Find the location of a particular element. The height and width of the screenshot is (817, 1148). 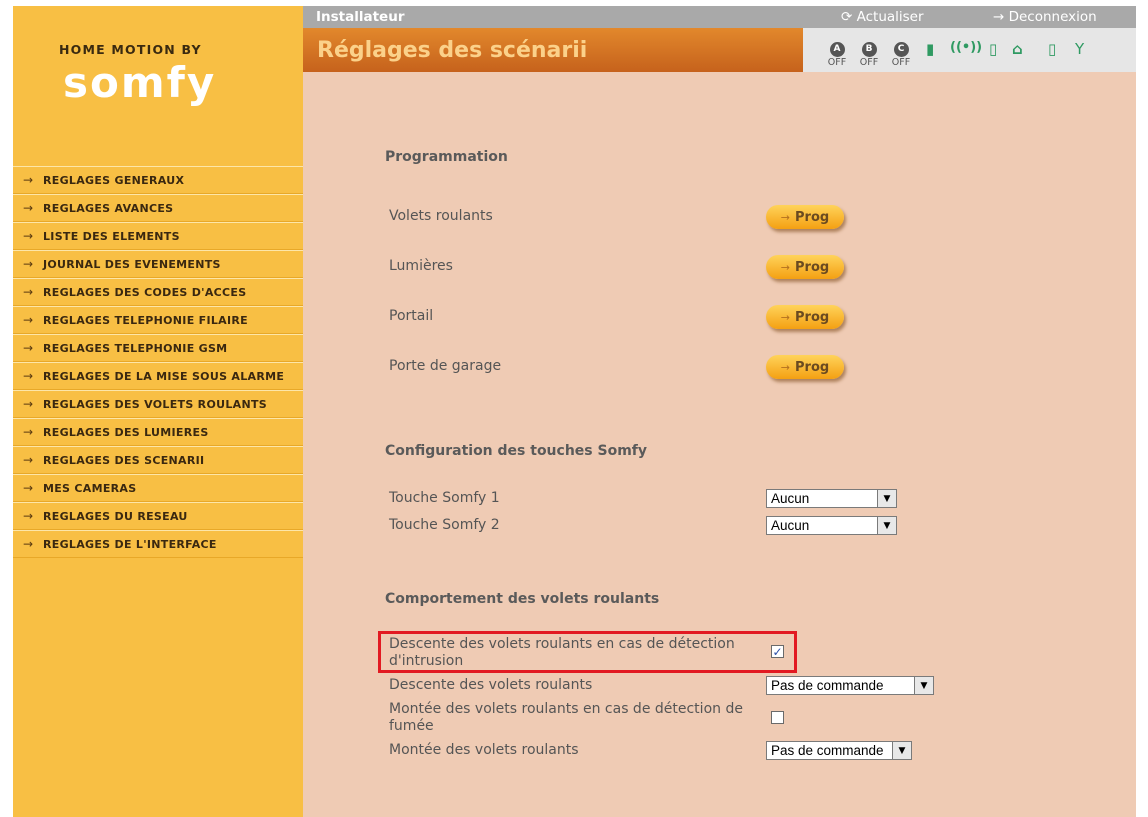

title-bar: Réglages des scénarii is located at coordinates (553, 50).